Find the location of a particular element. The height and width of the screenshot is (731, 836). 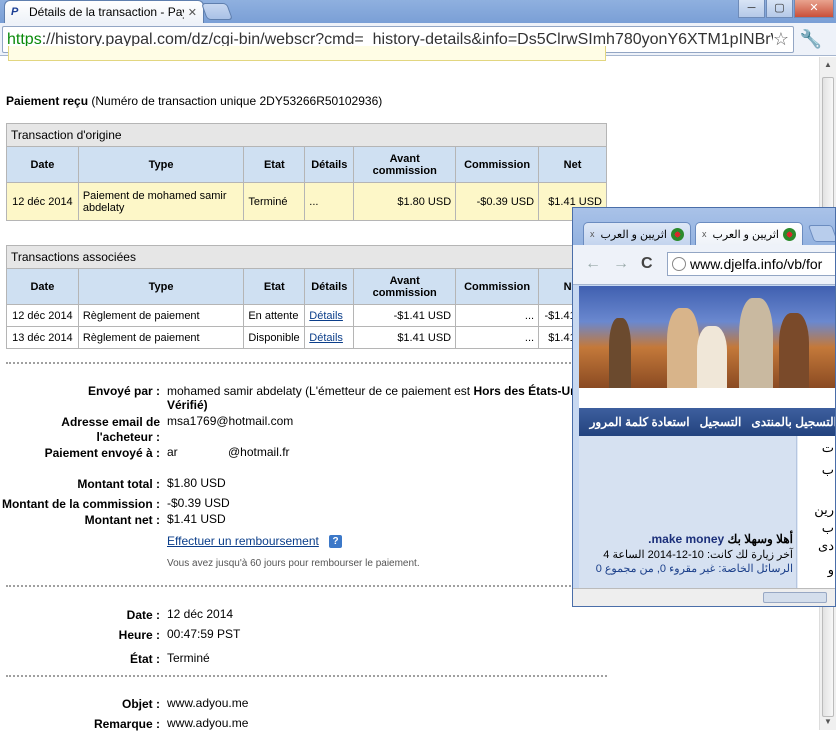

welcome-username: make money. is located at coordinates (686, 539).